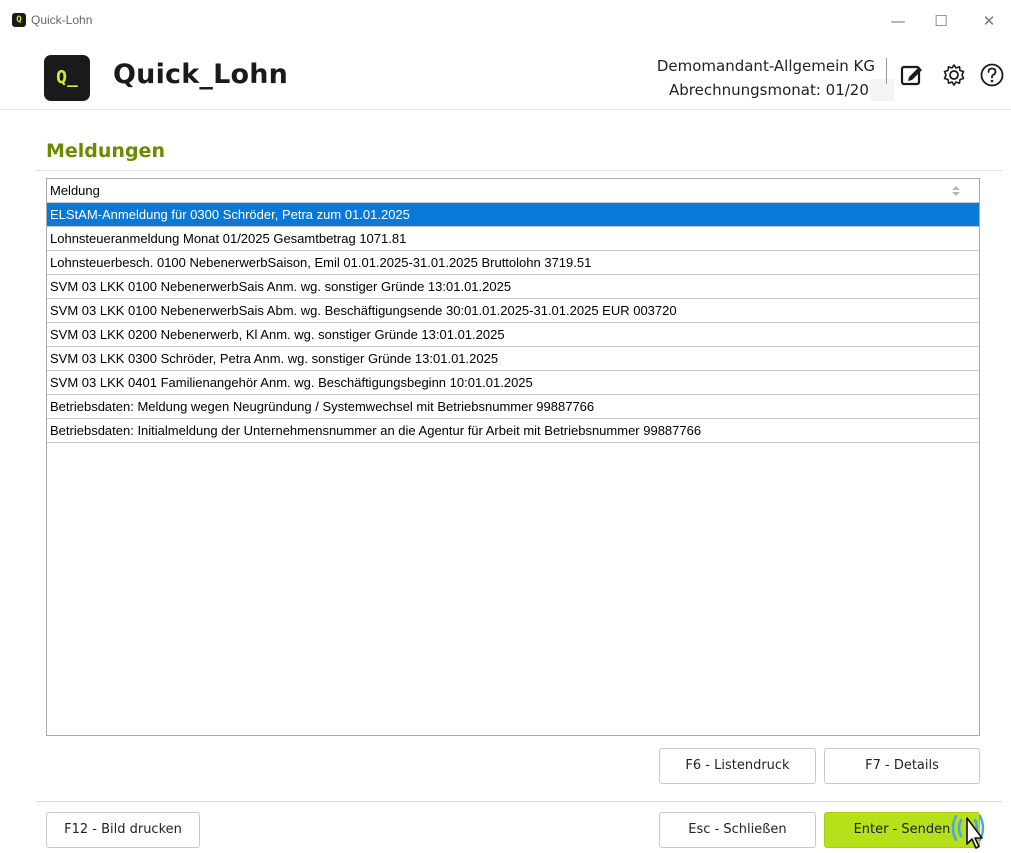 The width and height of the screenshot is (1011, 853). I want to click on close-button: Esc - Schließen, so click(737, 830).